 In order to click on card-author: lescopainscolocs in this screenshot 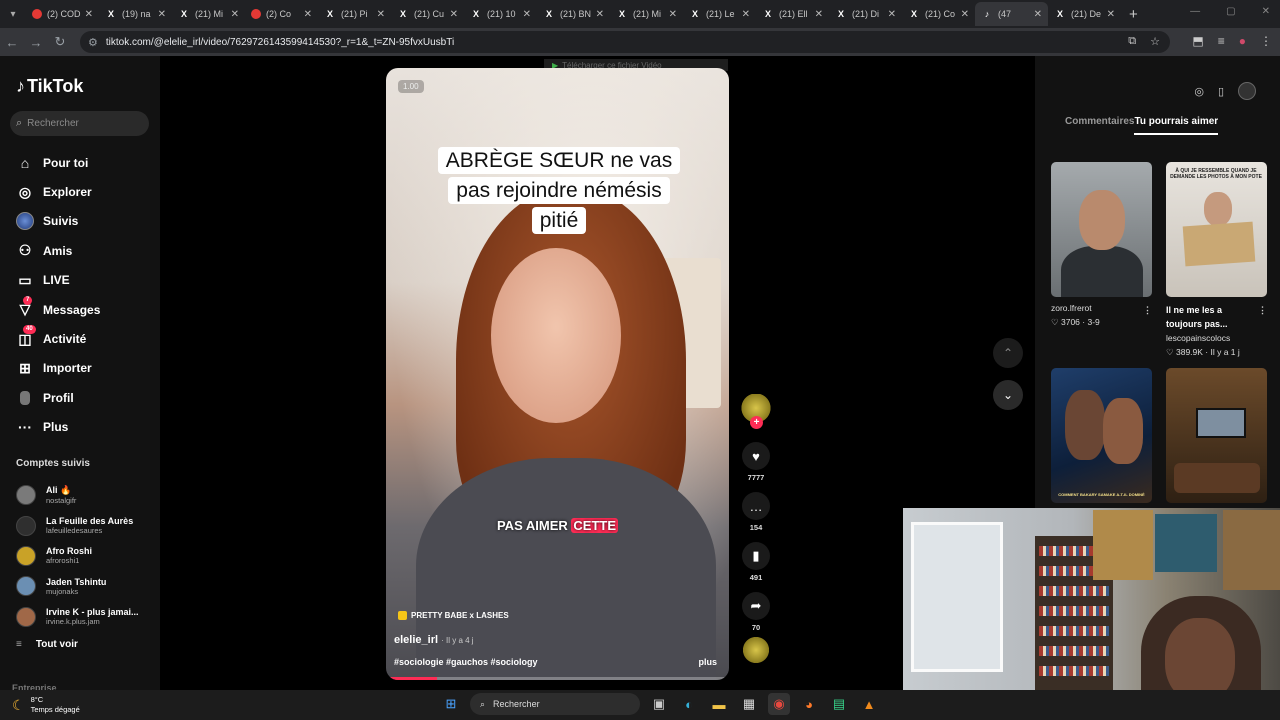, I will do `click(1216, 338)`.